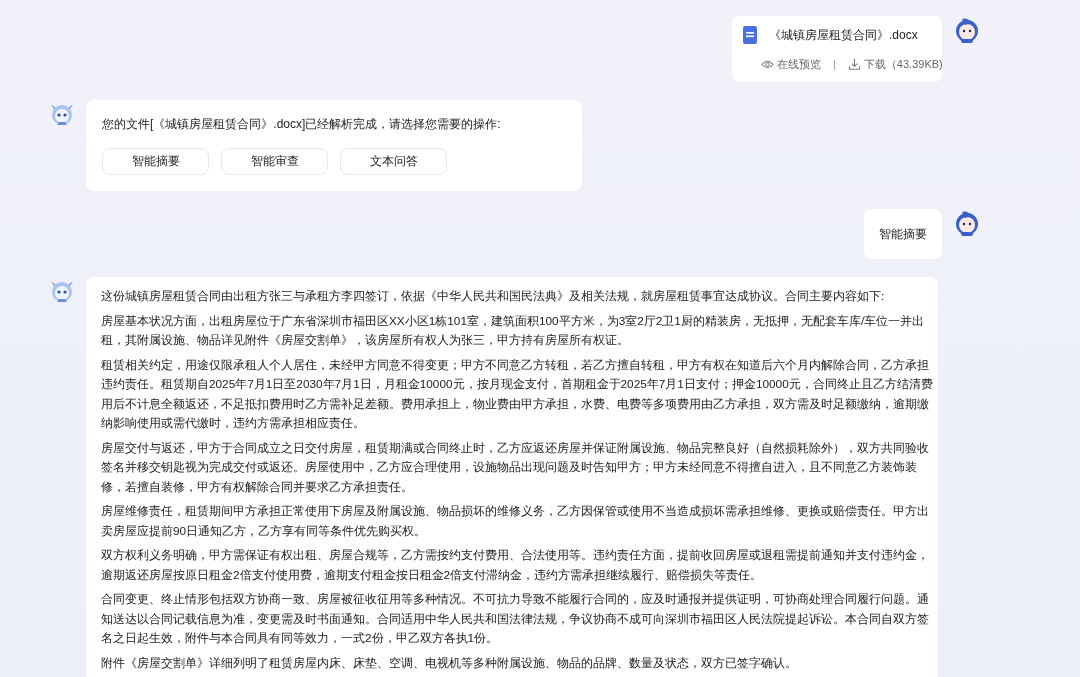 This screenshot has height=677, width=1080. Describe the element at coordinates (854, 64) in the screenshot. I see `download-icon` at that location.